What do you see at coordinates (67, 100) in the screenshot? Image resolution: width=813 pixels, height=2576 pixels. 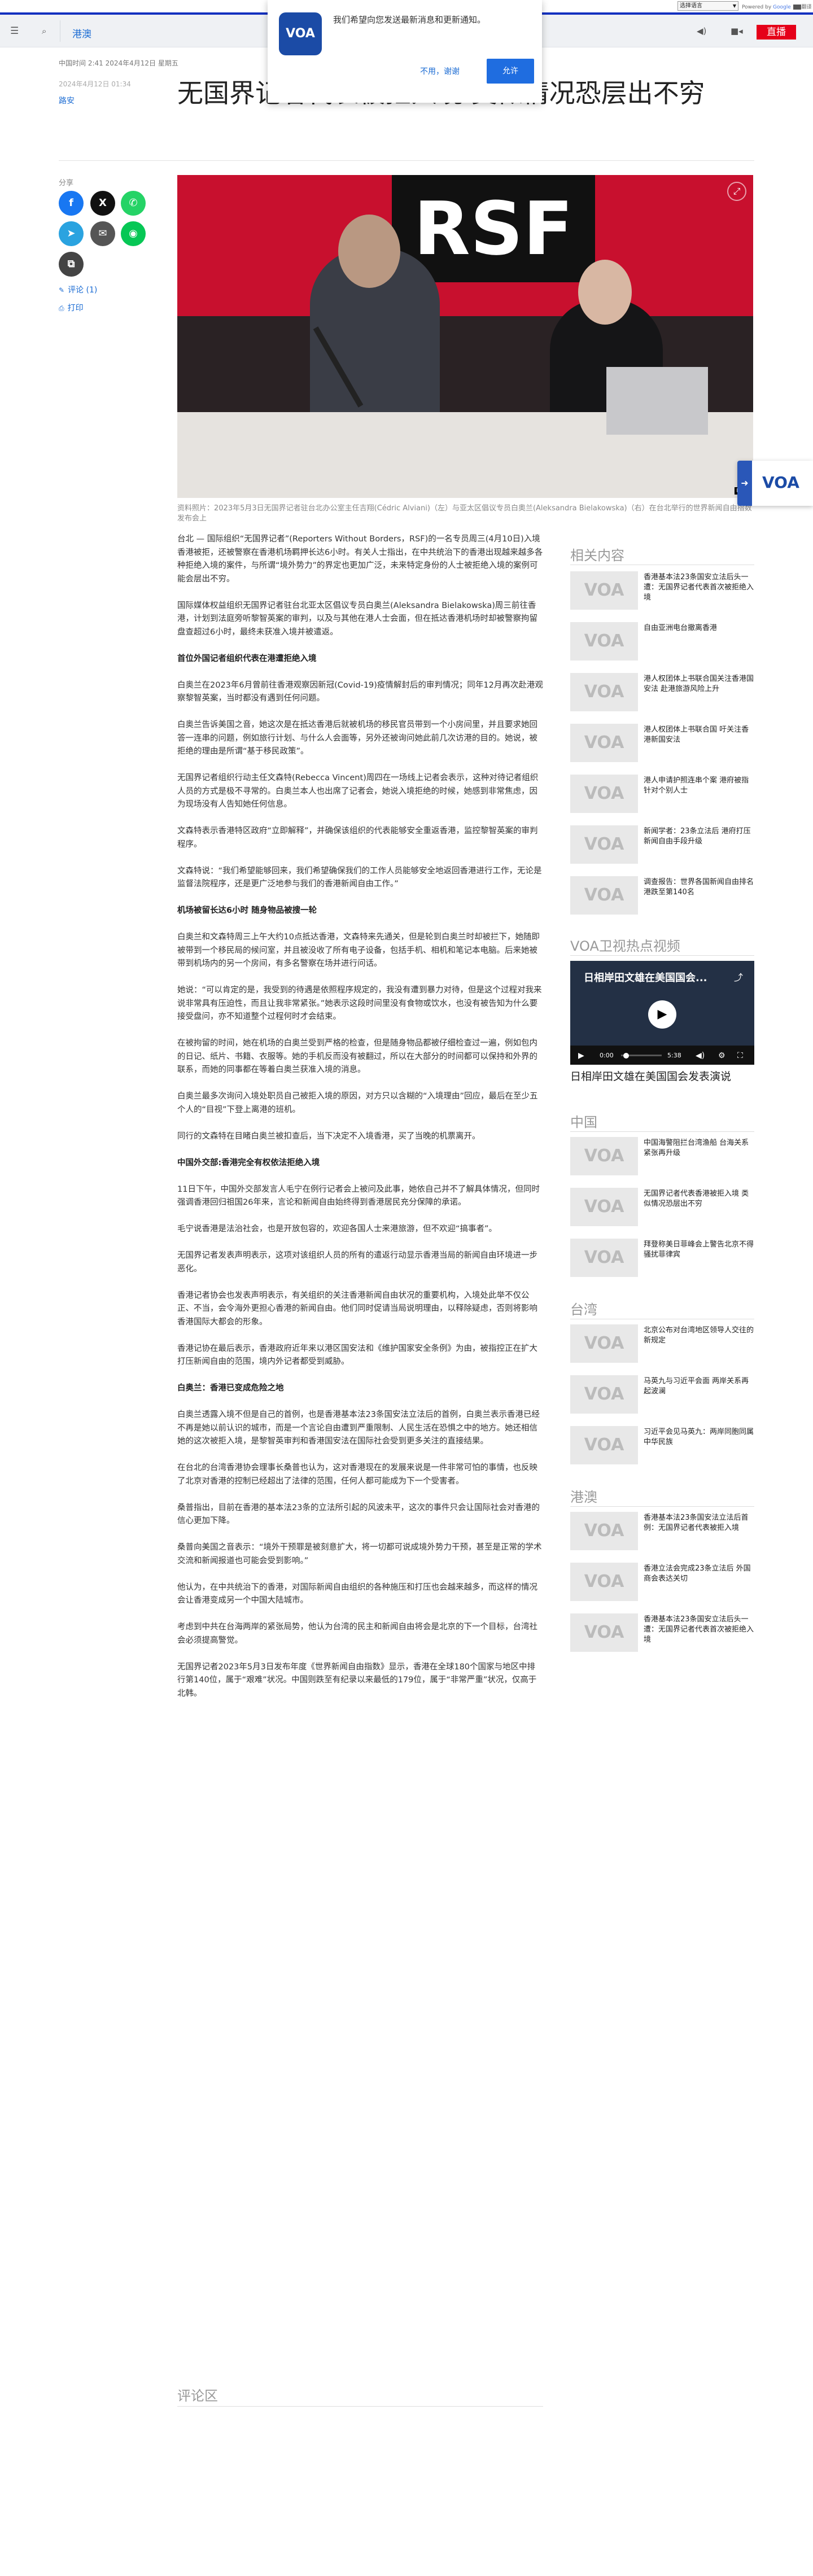 I see `author-link: 路安` at bounding box center [67, 100].